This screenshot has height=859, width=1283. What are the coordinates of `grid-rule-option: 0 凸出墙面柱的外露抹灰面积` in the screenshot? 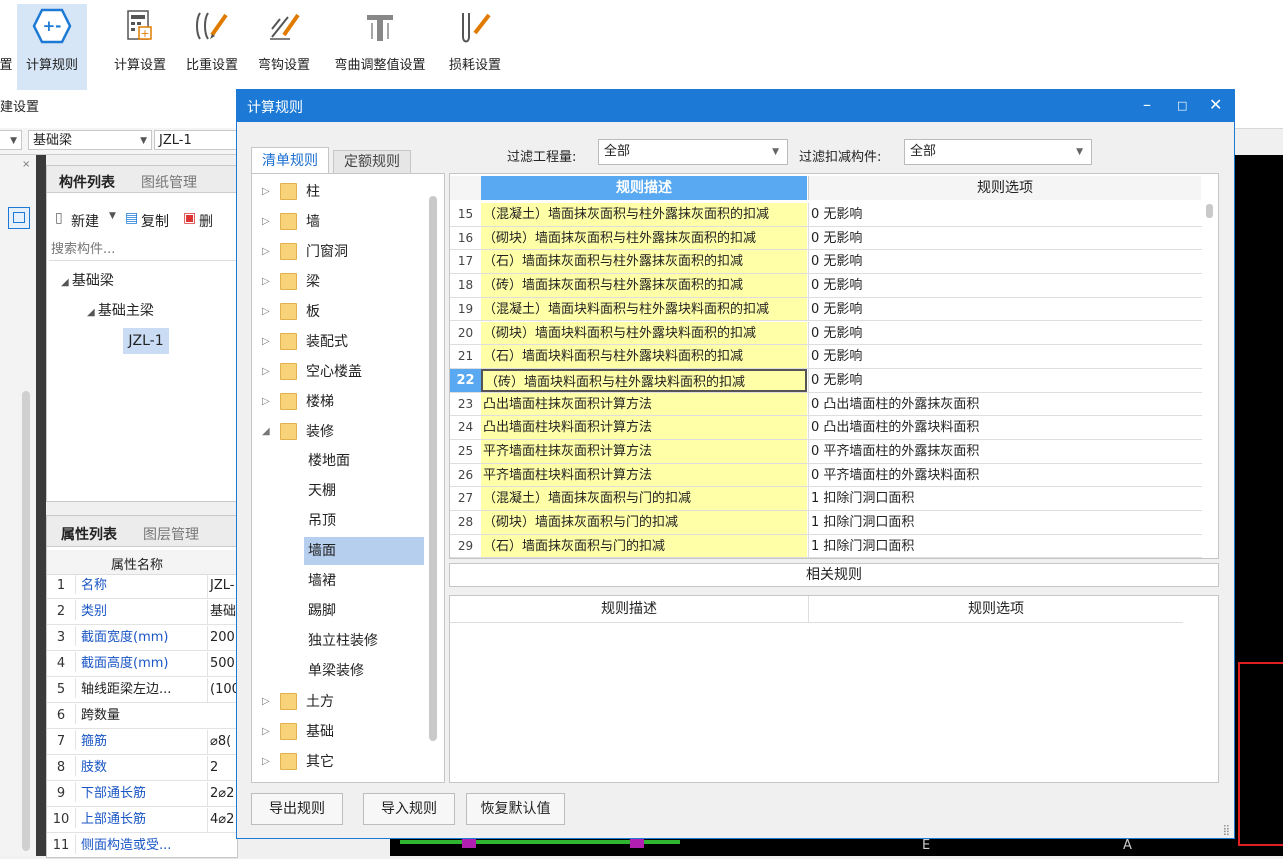 It's located at (1005, 404).